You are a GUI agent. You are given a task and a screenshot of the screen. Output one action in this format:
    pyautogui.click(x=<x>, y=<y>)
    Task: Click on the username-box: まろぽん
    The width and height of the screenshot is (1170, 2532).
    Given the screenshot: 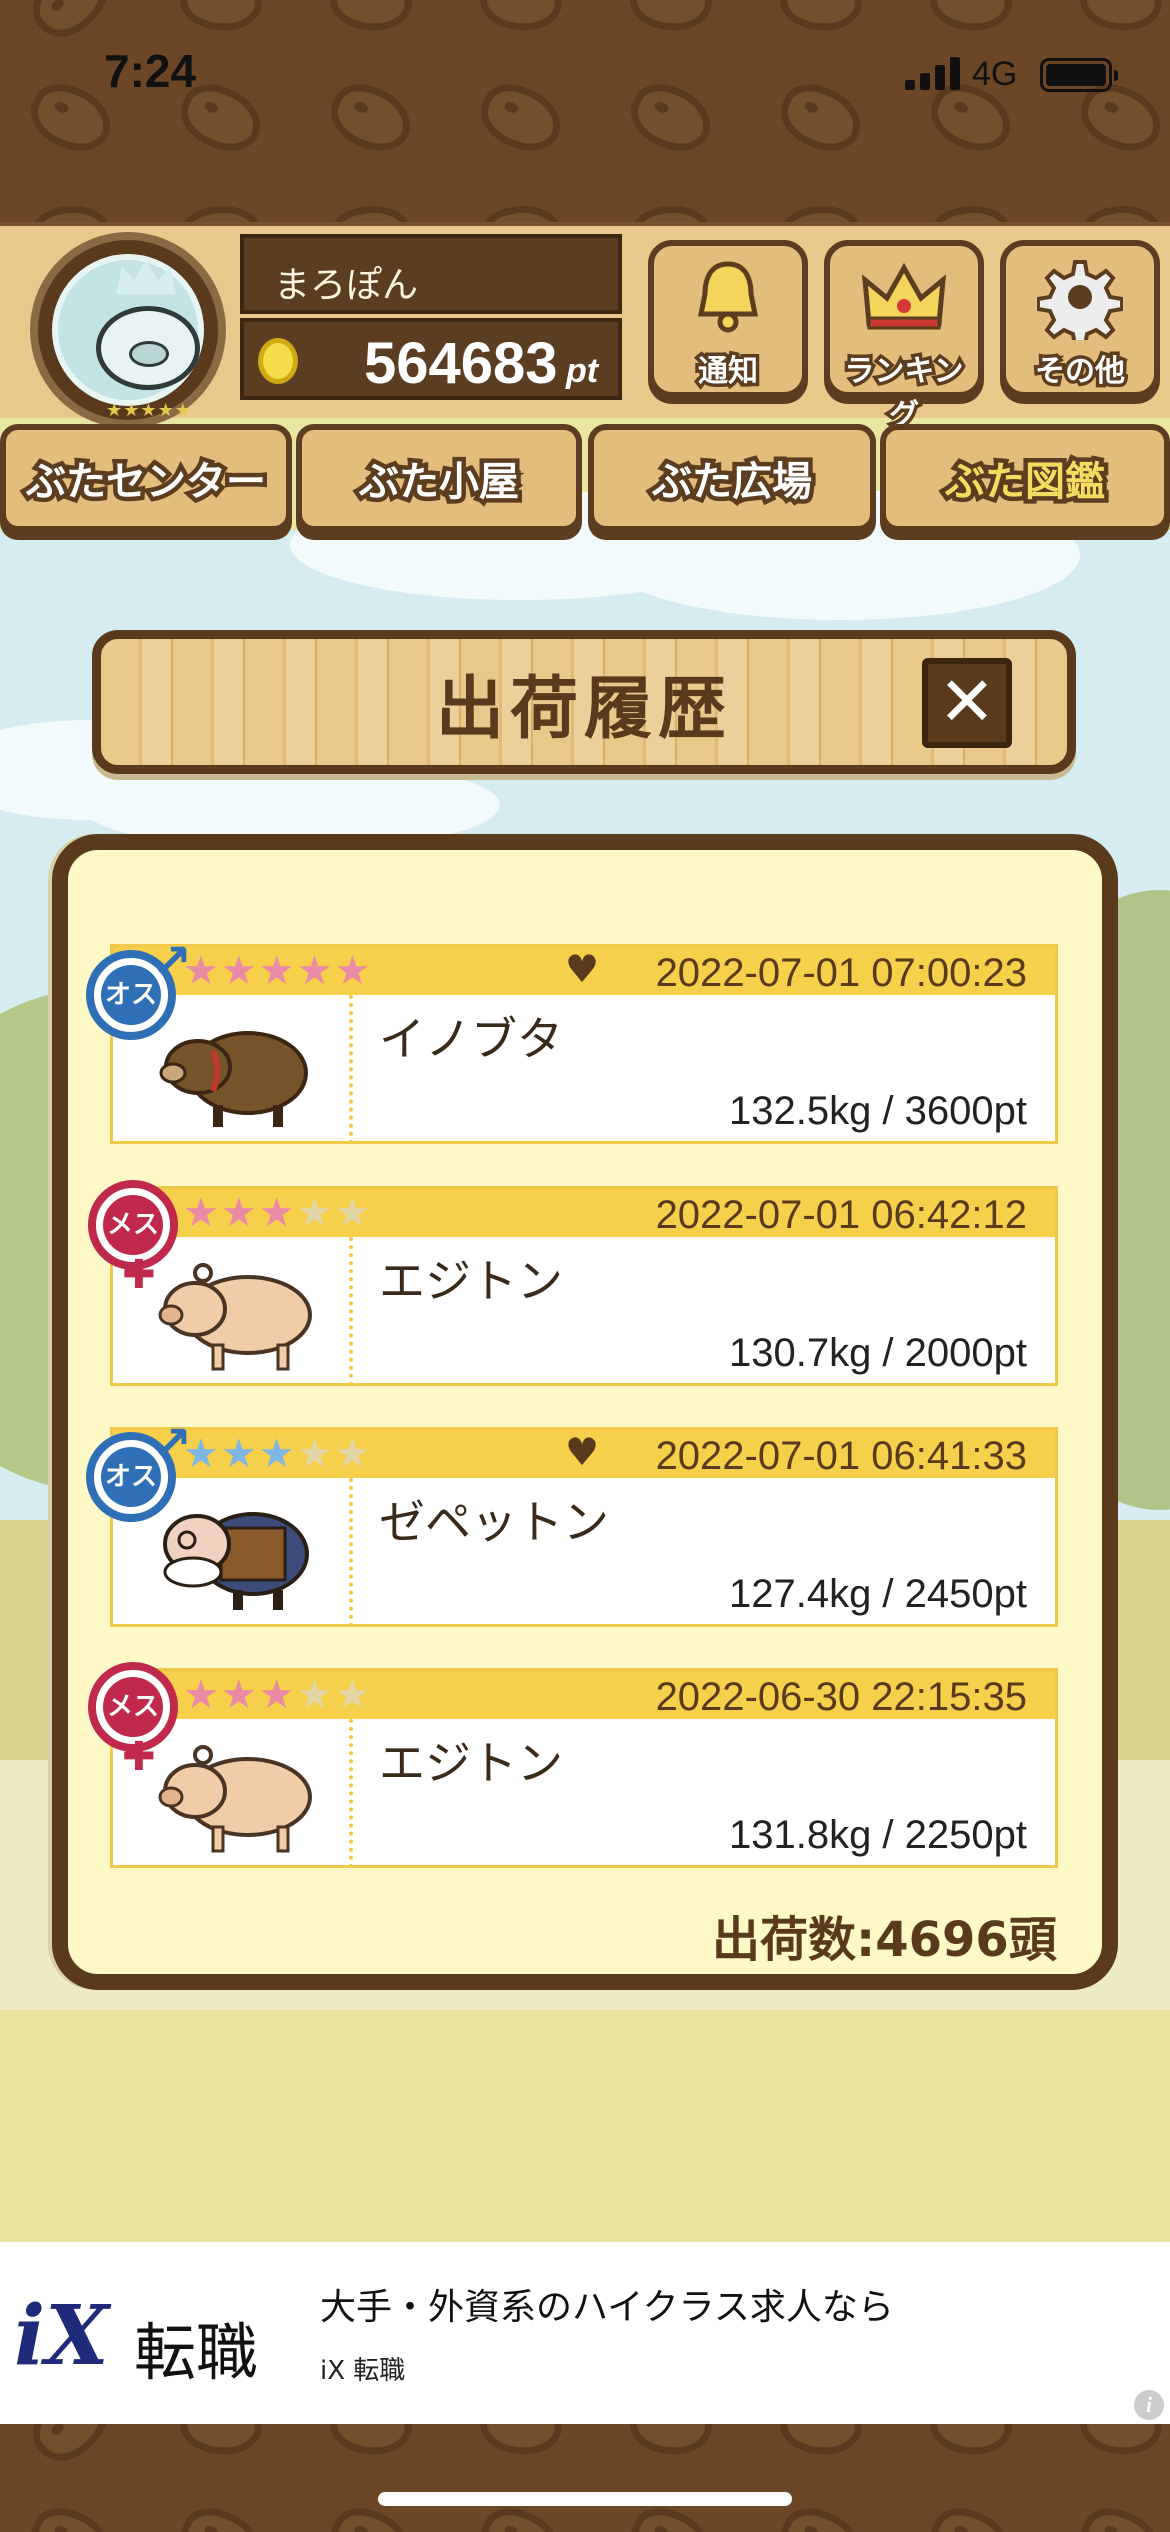 What is the action you would take?
    pyautogui.click(x=431, y=274)
    